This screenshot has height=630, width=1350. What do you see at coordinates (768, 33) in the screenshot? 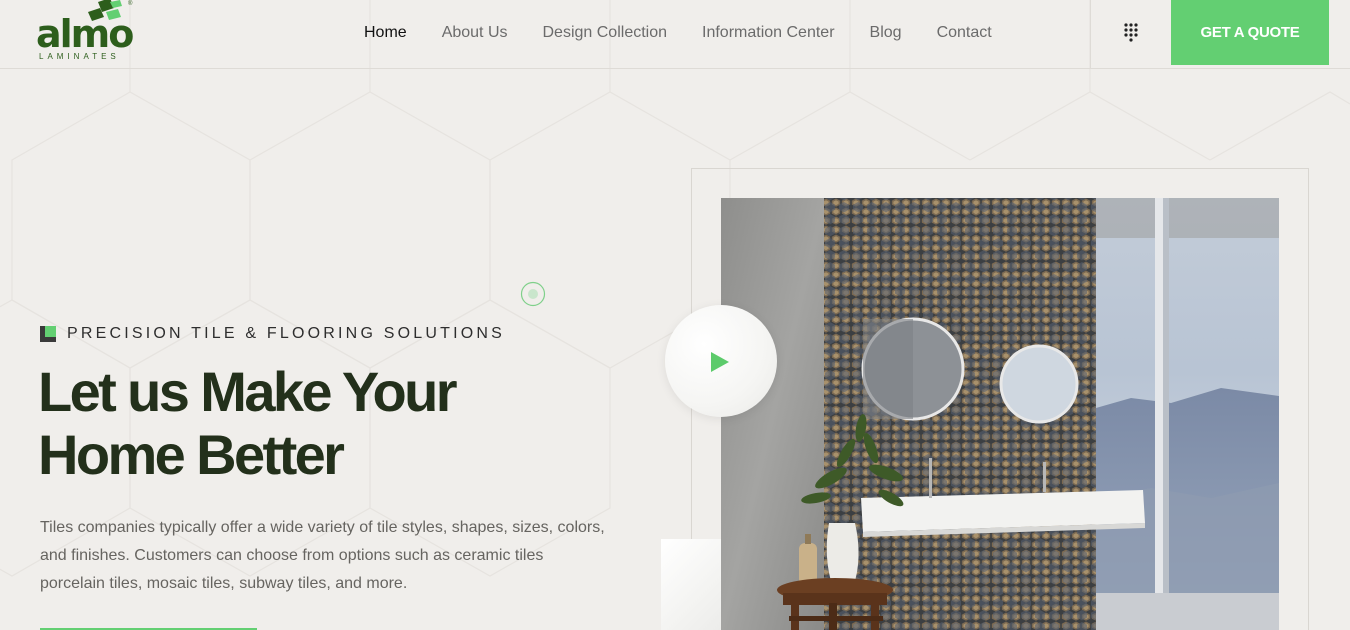
I see `nav-information-center: Information Center` at bounding box center [768, 33].